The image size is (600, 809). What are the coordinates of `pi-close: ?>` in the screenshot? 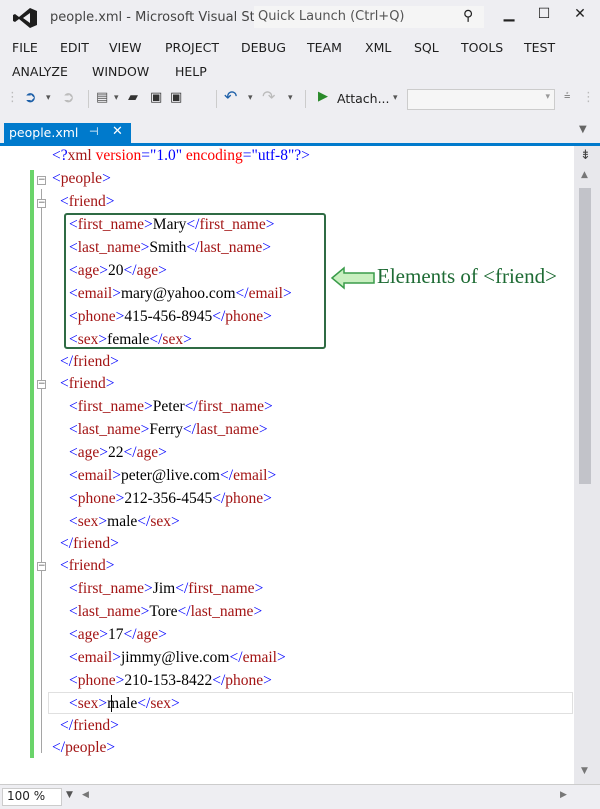 It's located at (302, 155).